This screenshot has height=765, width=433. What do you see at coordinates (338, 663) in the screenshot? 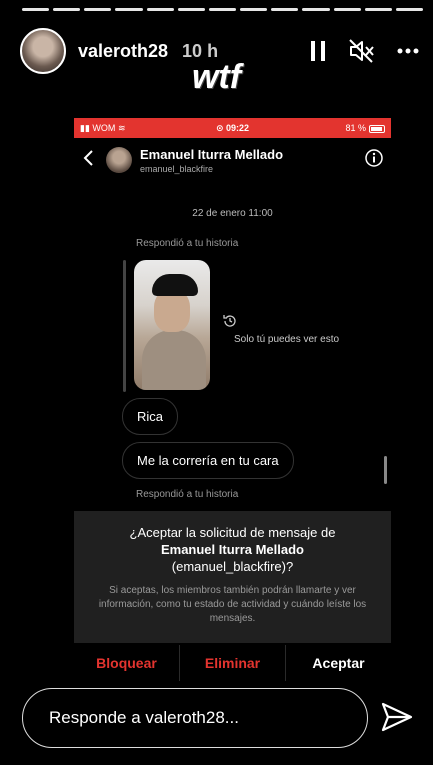
I see `accept-button: Aceptar` at bounding box center [338, 663].